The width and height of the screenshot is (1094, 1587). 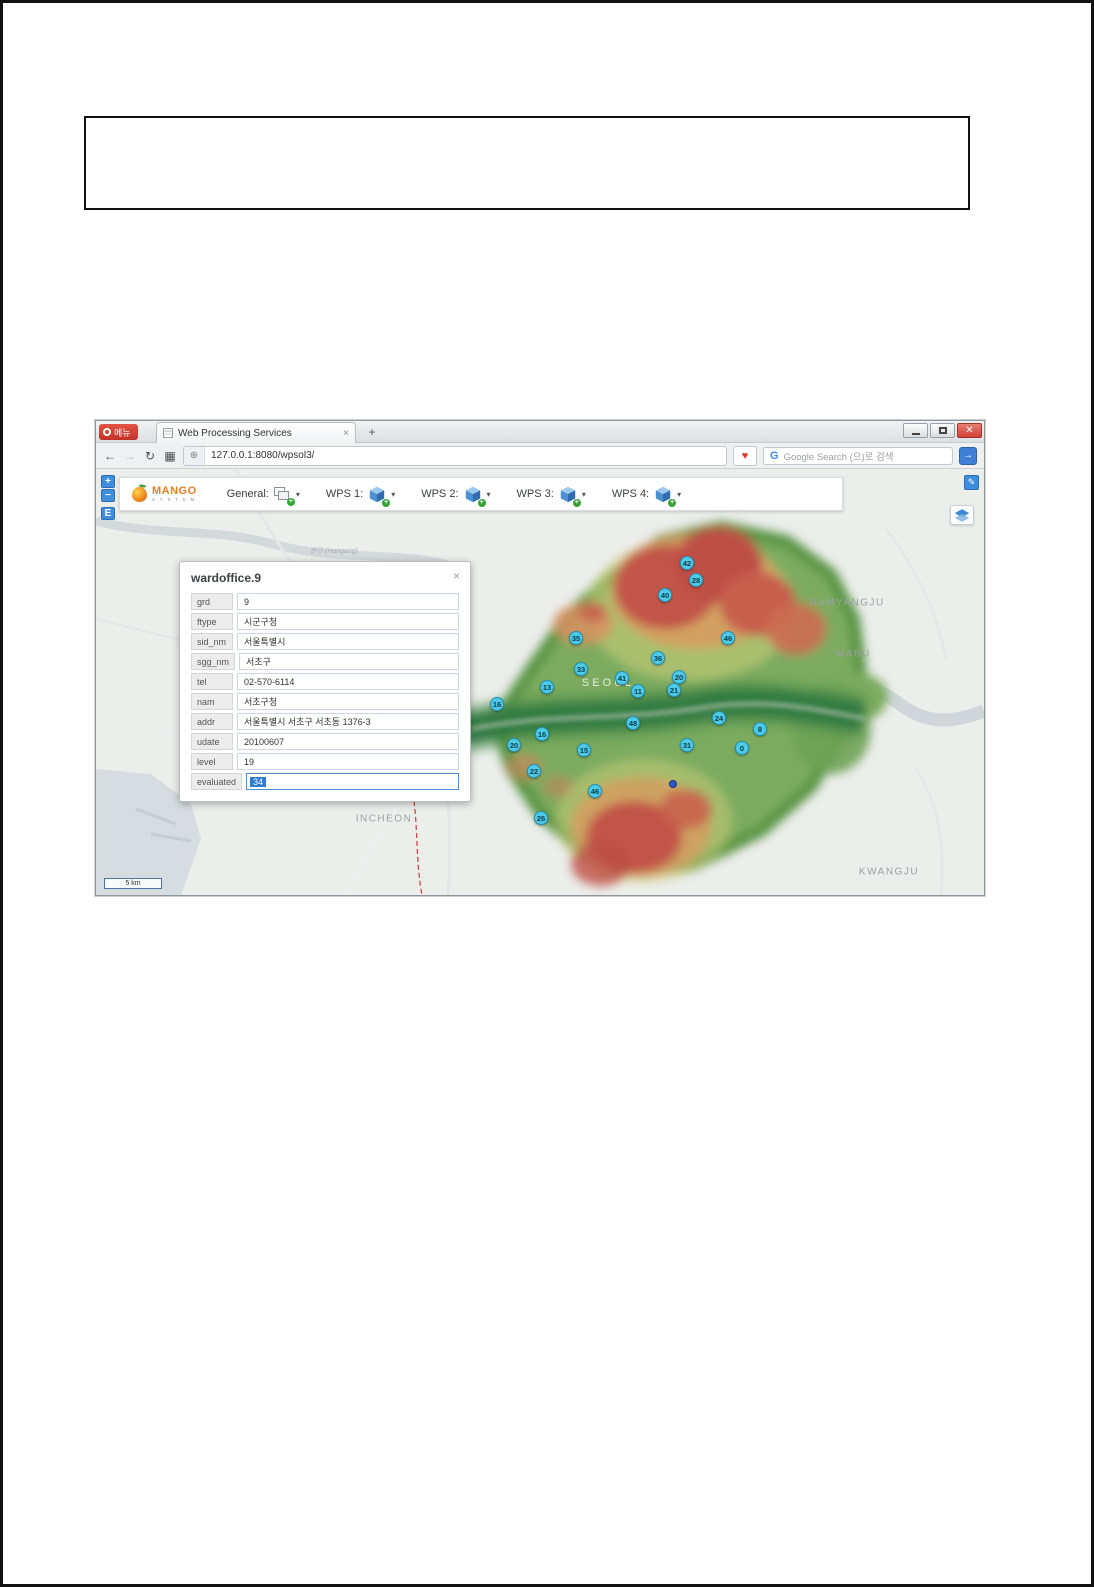 What do you see at coordinates (742, 748) in the screenshot?
I see `map-marker: 0` at bounding box center [742, 748].